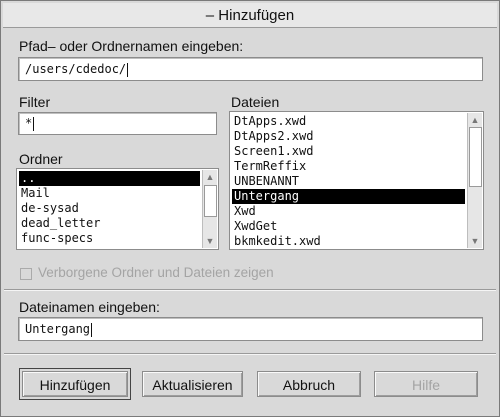  Describe the element at coordinates (89, 307) in the screenshot. I see `filename-label: Dateinamen eingeben:` at that location.